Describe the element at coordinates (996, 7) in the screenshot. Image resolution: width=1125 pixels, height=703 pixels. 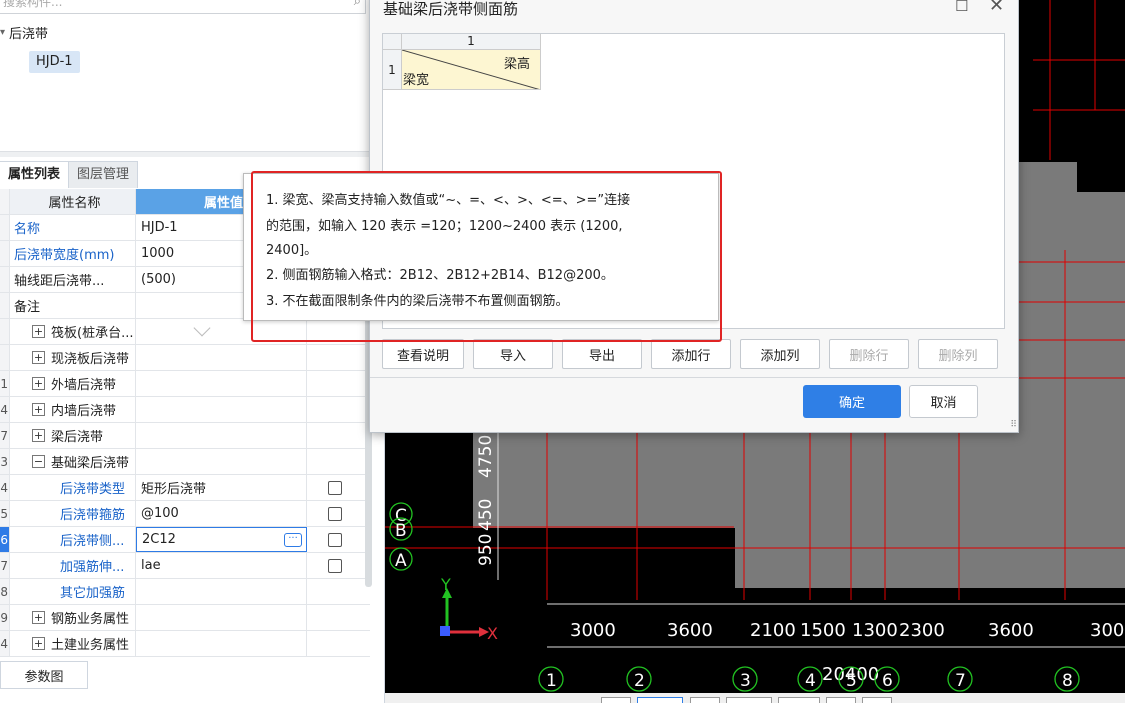
I see `close-icon: ✕` at that location.